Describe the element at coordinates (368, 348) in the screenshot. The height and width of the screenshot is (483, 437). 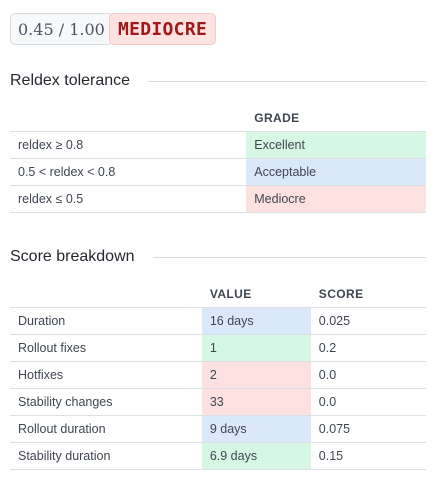
I see `metric-score: 0.2` at that location.